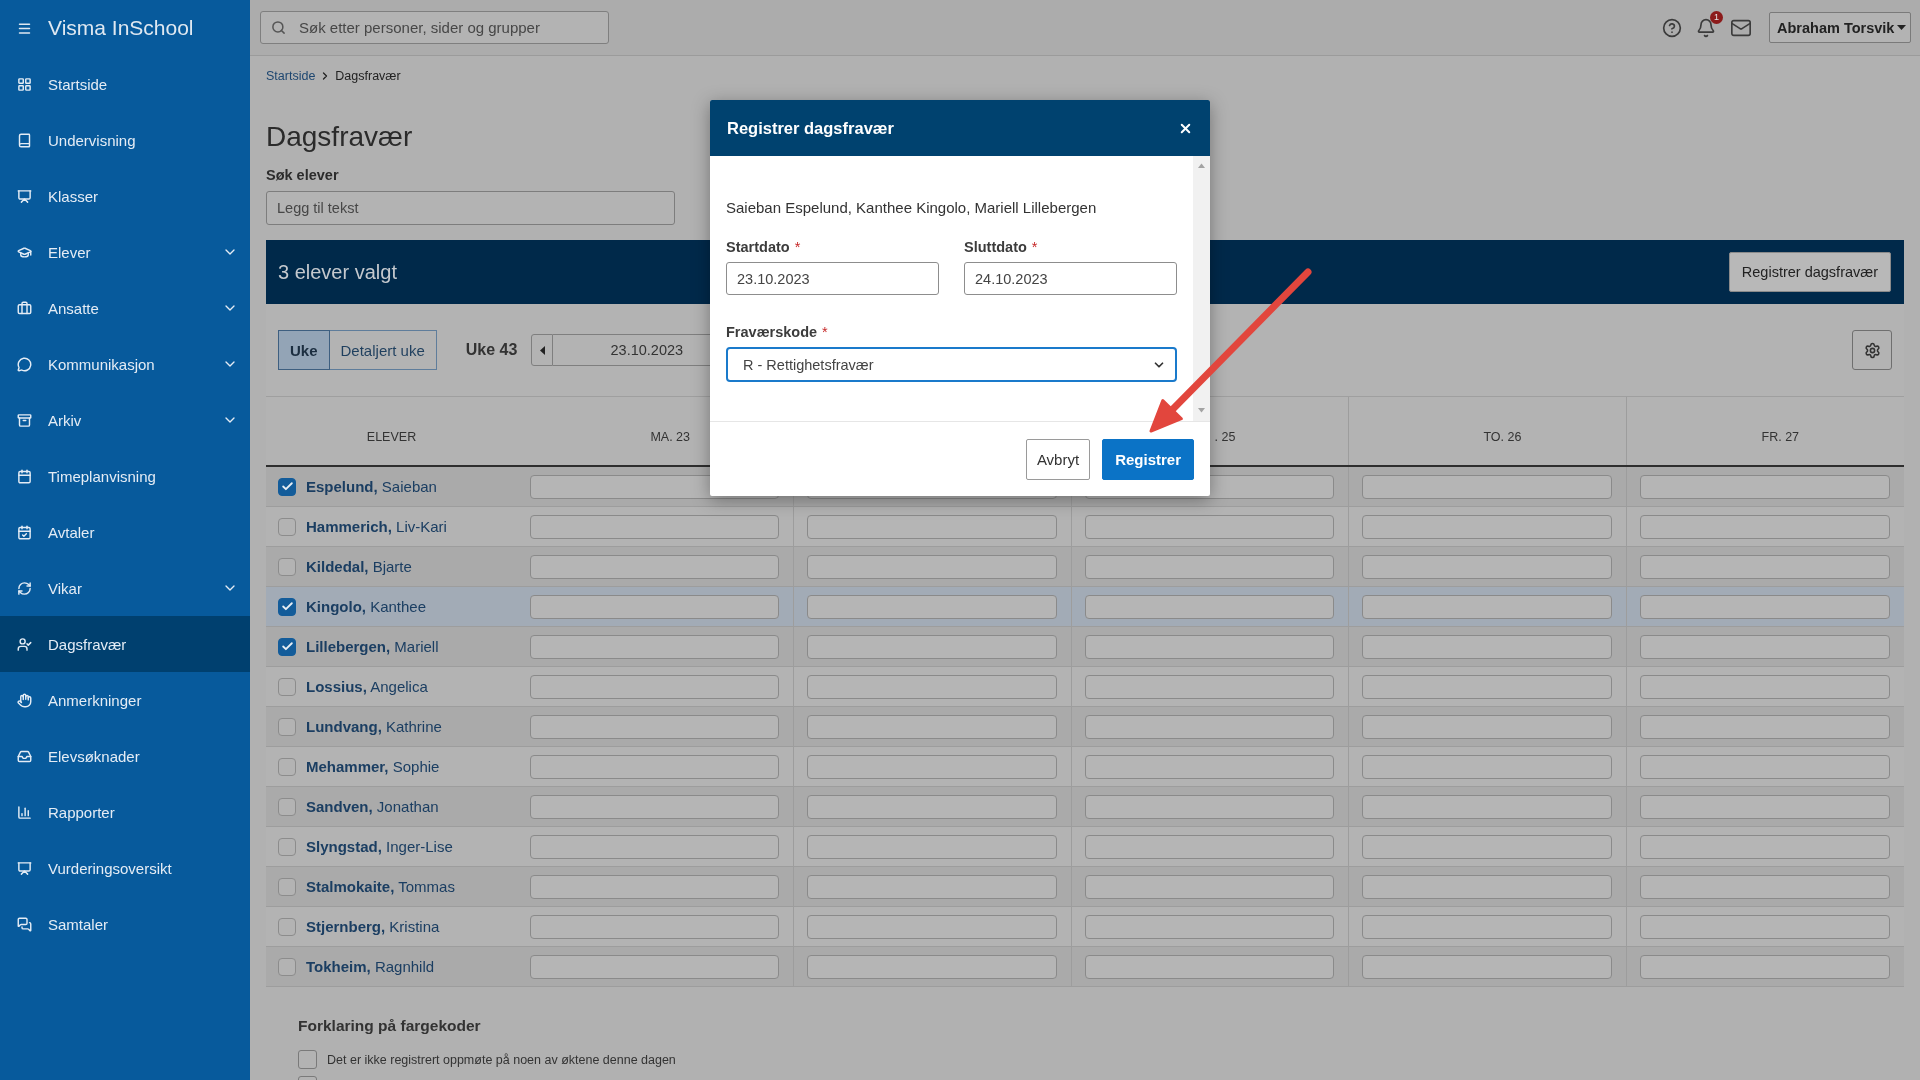 The width and height of the screenshot is (1920, 1080). What do you see at coordinates (832, 278) in the screenshot?
I see `date-input: 23.10.2023` at bounding box center [832, 278].